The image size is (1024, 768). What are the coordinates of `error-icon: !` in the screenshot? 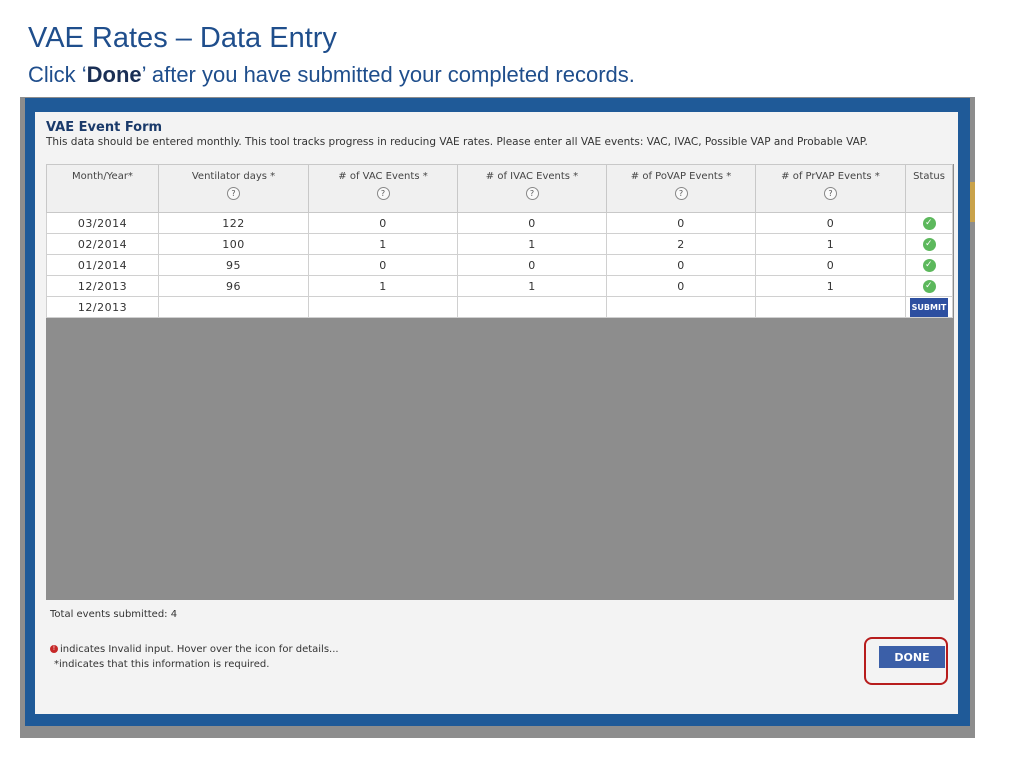 It's located at (54, 649).